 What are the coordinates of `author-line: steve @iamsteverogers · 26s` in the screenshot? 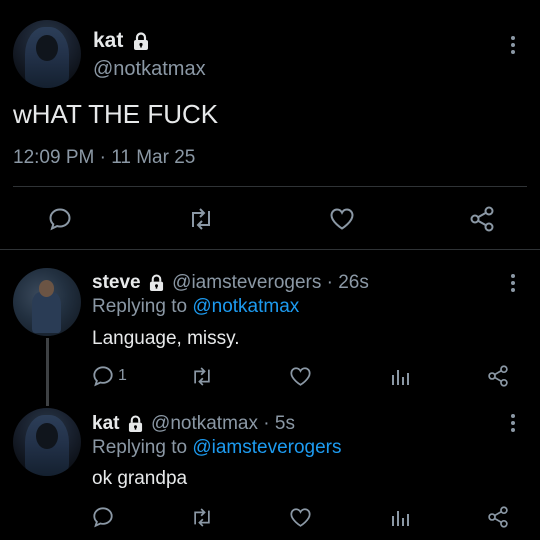 It's located at (230, 283).